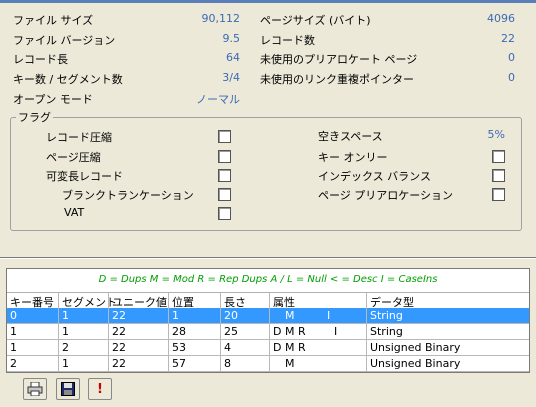 Image resolution: width=536 pixels, height=407 pixels. What do you see at coordinates (227, 363) in the screenshot?
I see `cell-length: 8` at bounding box center [227, 363].